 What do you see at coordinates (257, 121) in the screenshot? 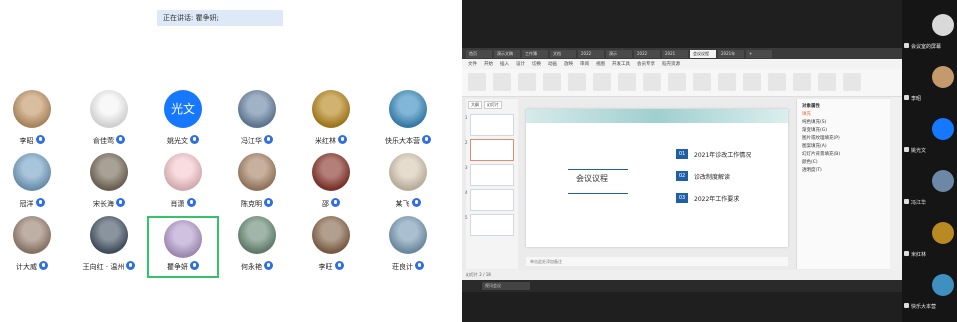
I see `participant-tile: 冯江华` at bounding box center [257, 121].